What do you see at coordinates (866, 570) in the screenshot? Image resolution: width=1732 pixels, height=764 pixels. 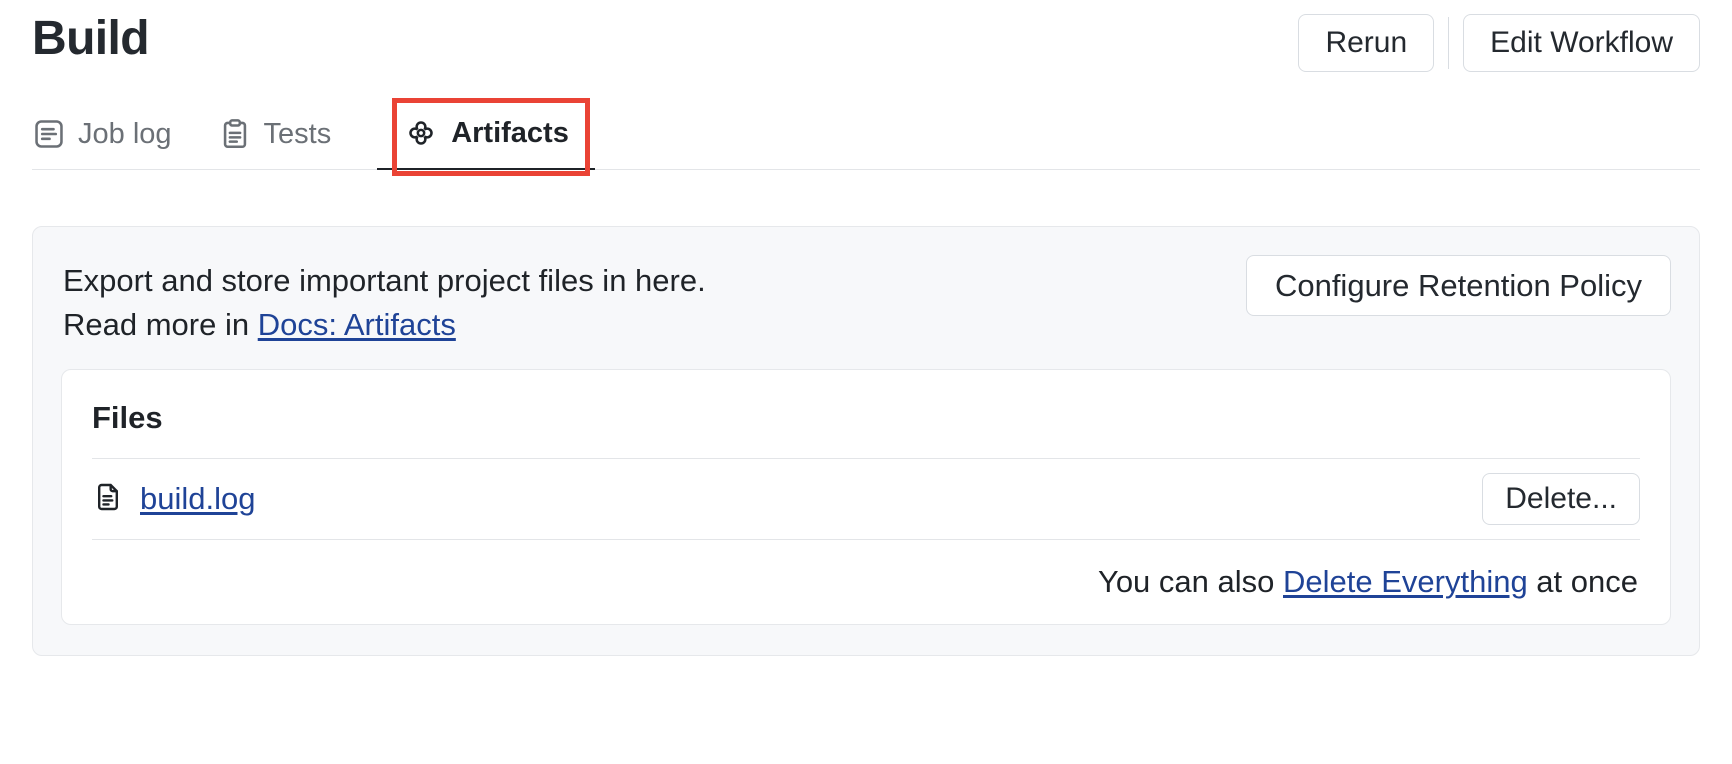 I see `files-footer: You can also Delete Everything at once` at bounding box center [866, 570].